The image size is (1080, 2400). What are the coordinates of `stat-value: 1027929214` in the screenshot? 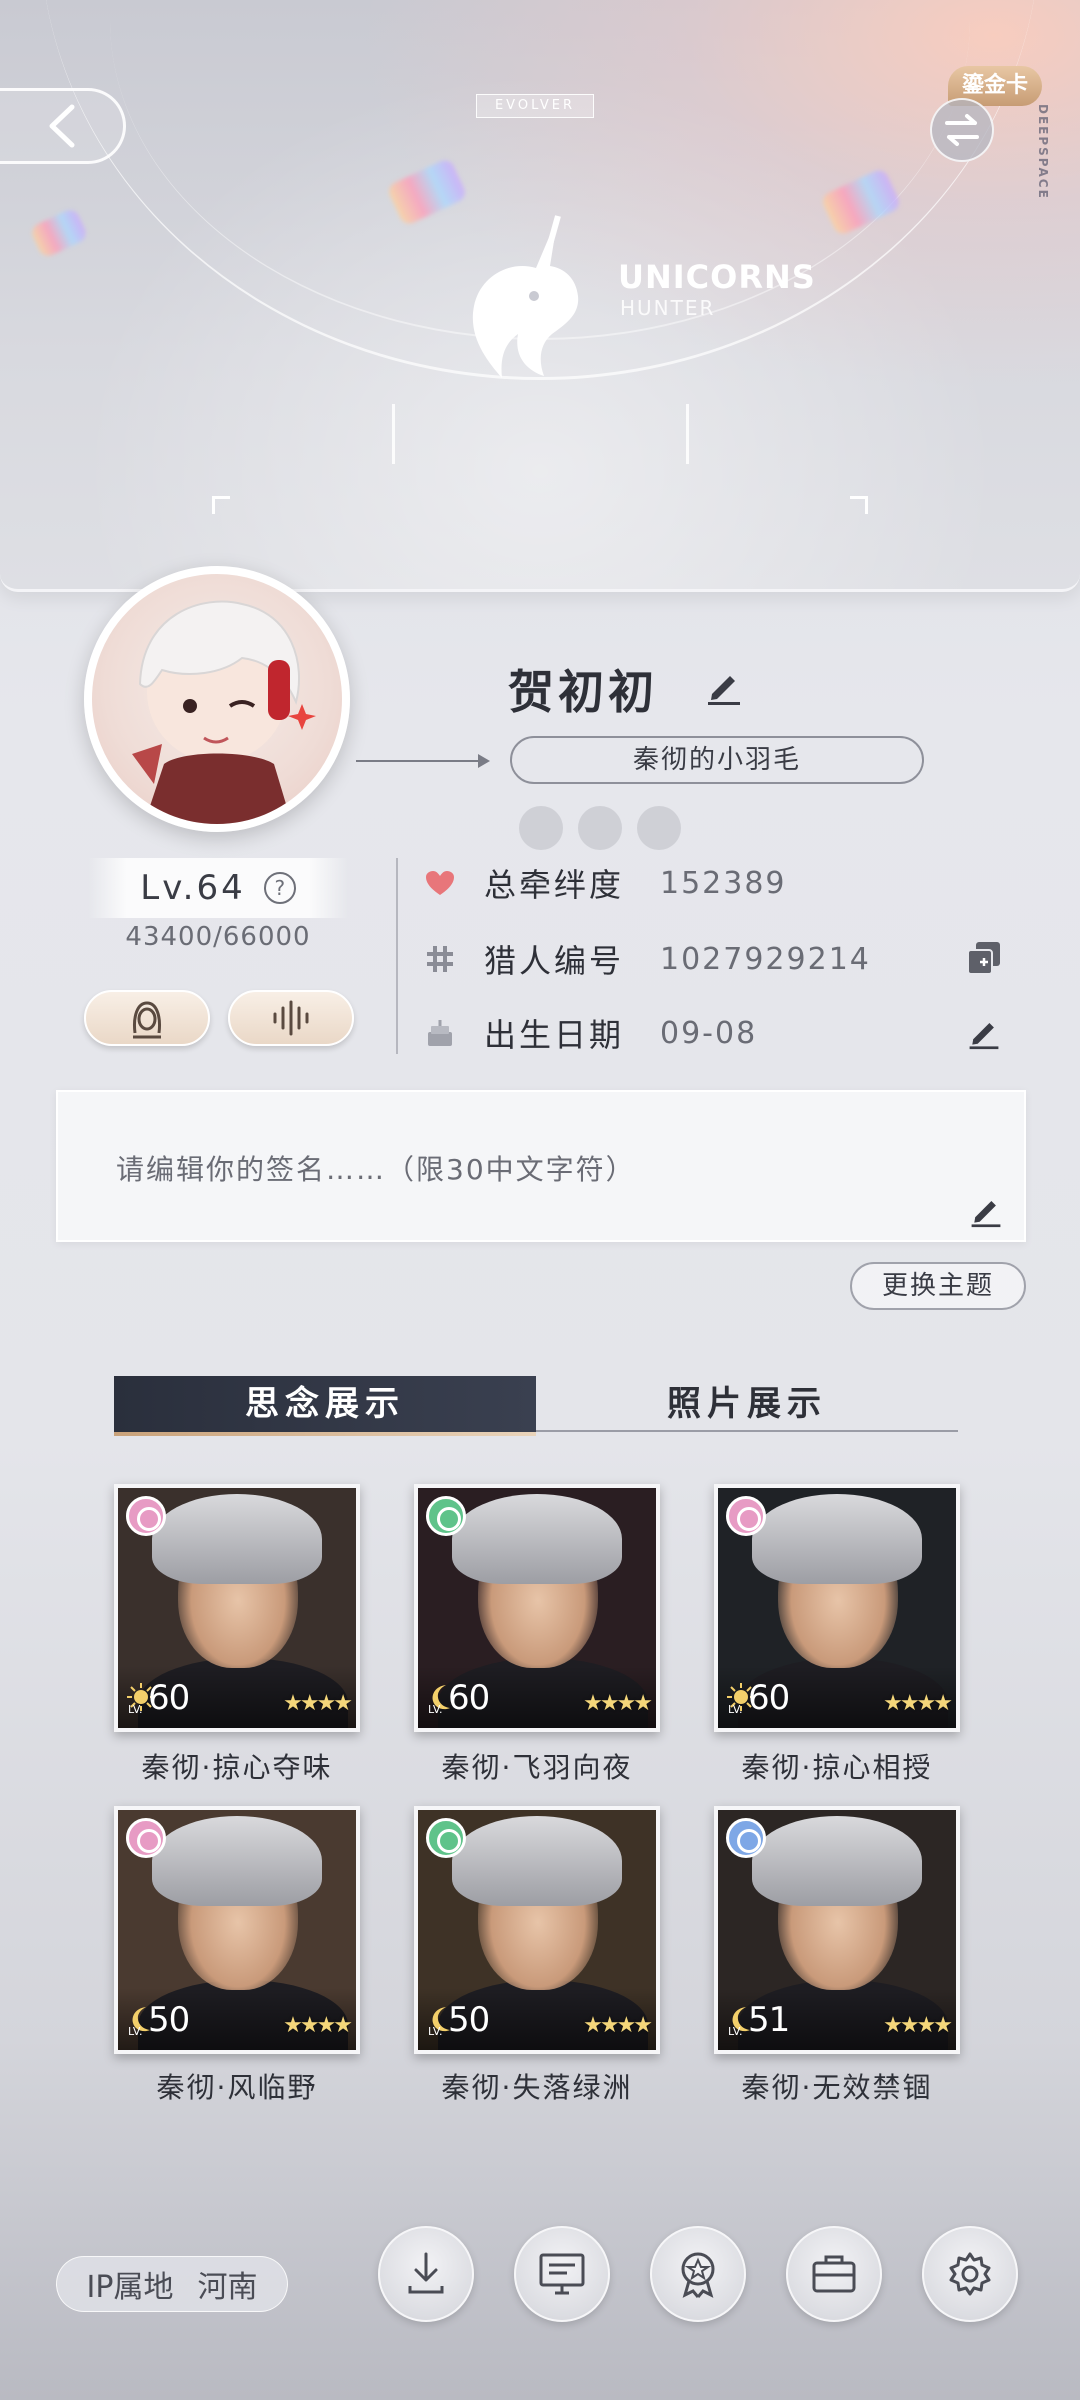 It's located at (765, 959).